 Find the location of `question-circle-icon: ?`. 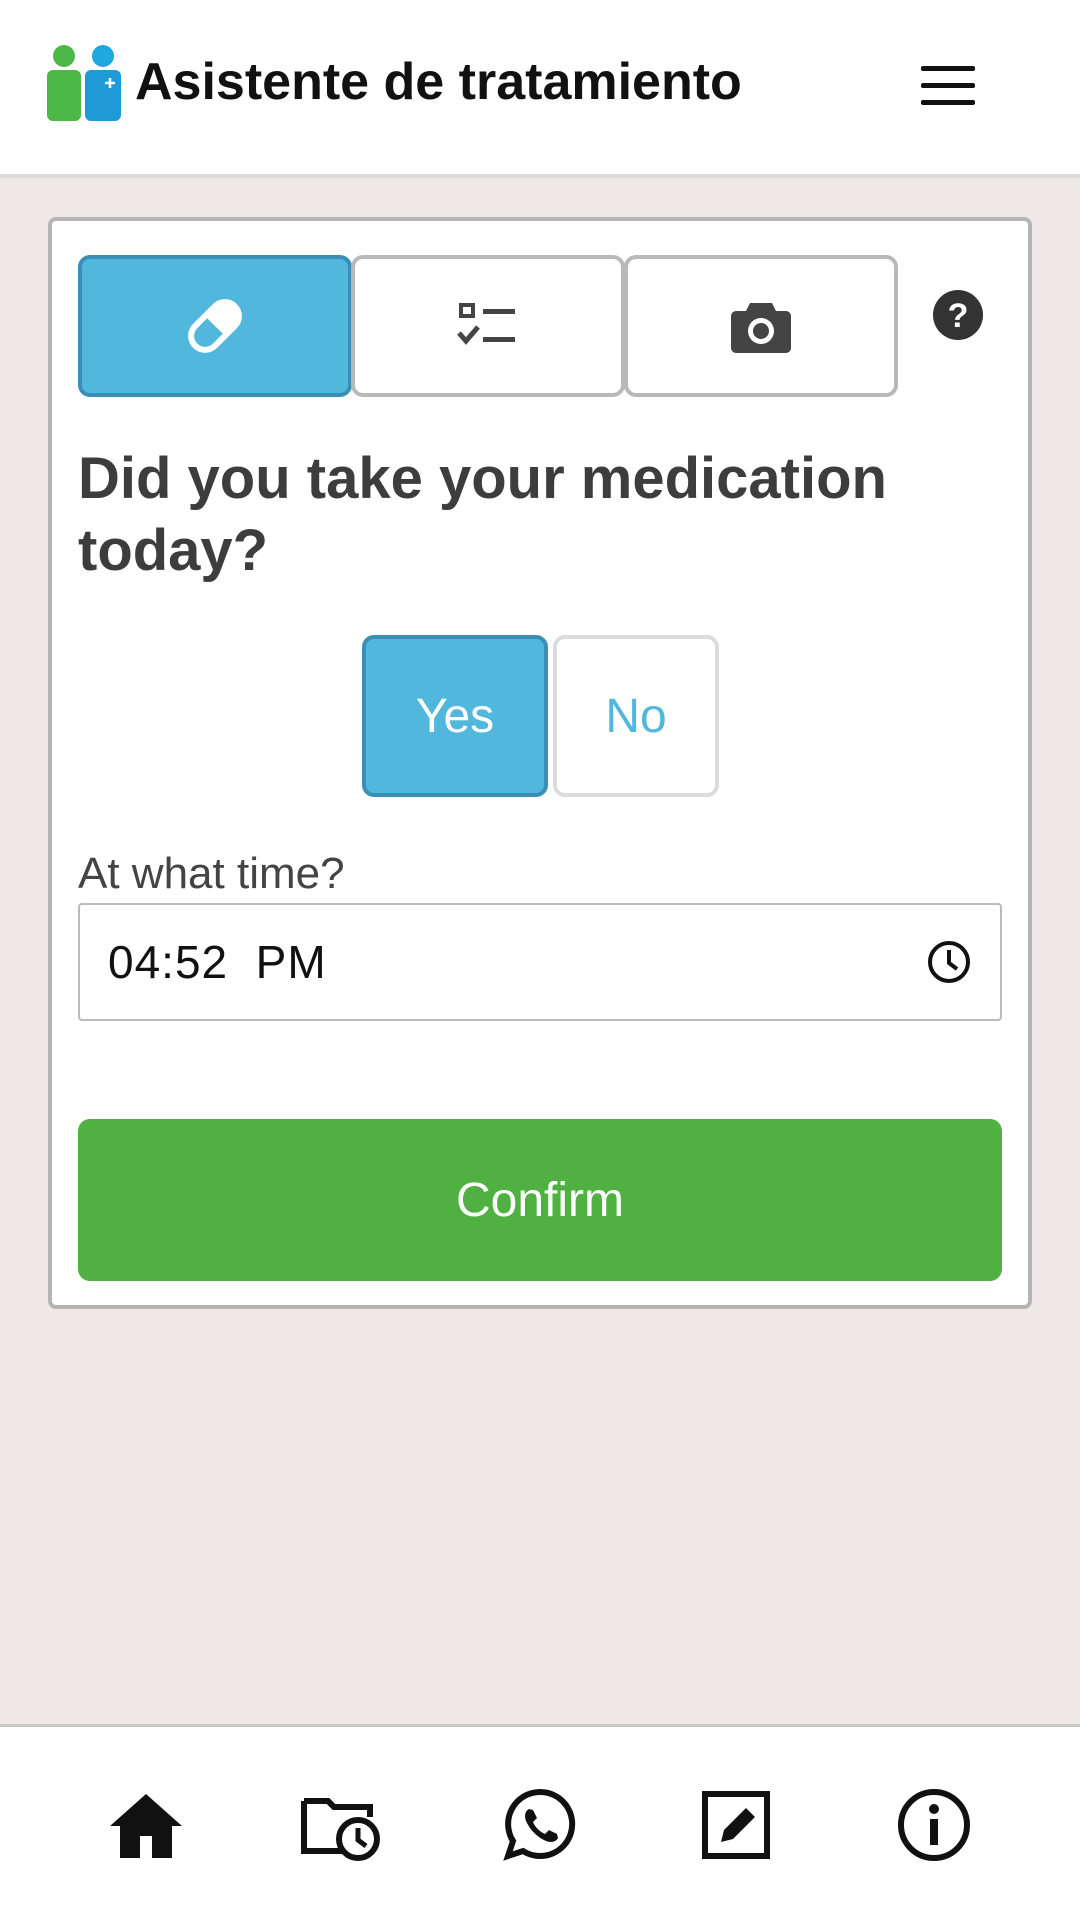

question-circle-icon: ? is located at coordinates (958, 315).